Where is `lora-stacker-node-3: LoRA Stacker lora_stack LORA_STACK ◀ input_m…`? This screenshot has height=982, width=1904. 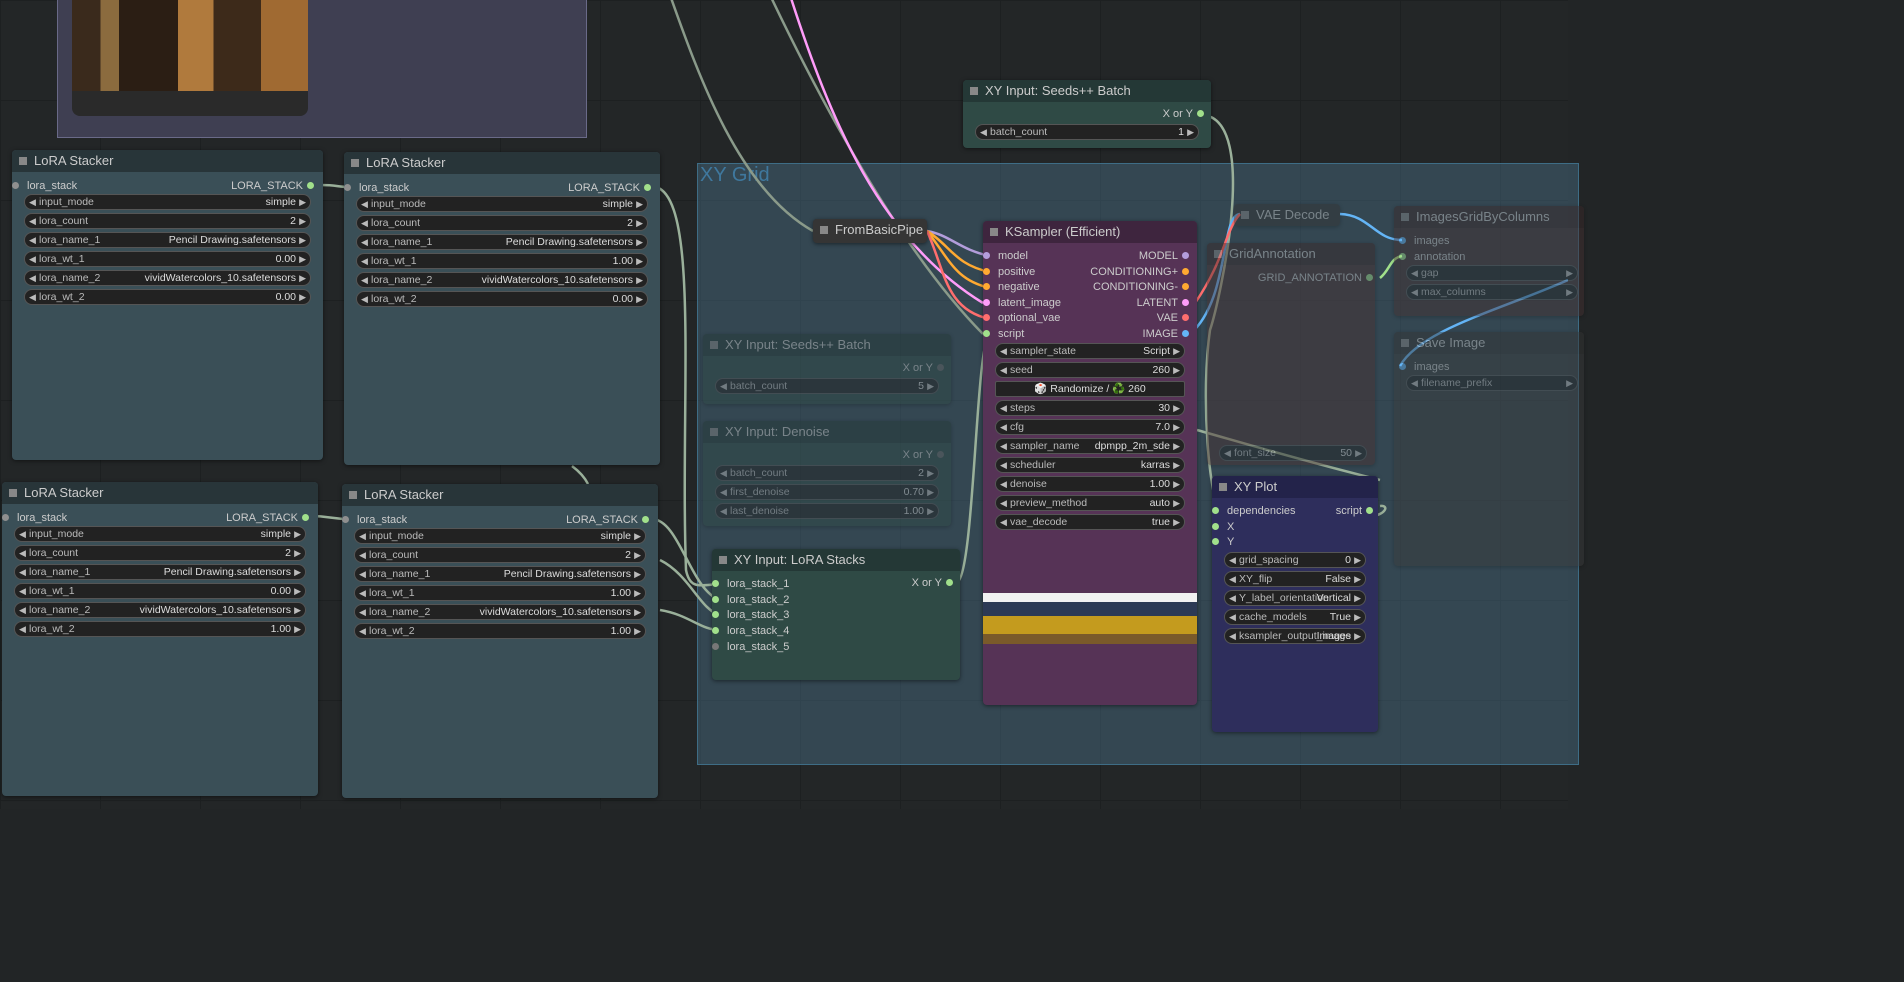 lora-stacker-node-3: LoRA Stacker lora_stack LORA_STACK ◀ input_m… is located at coordinates (160, 639).